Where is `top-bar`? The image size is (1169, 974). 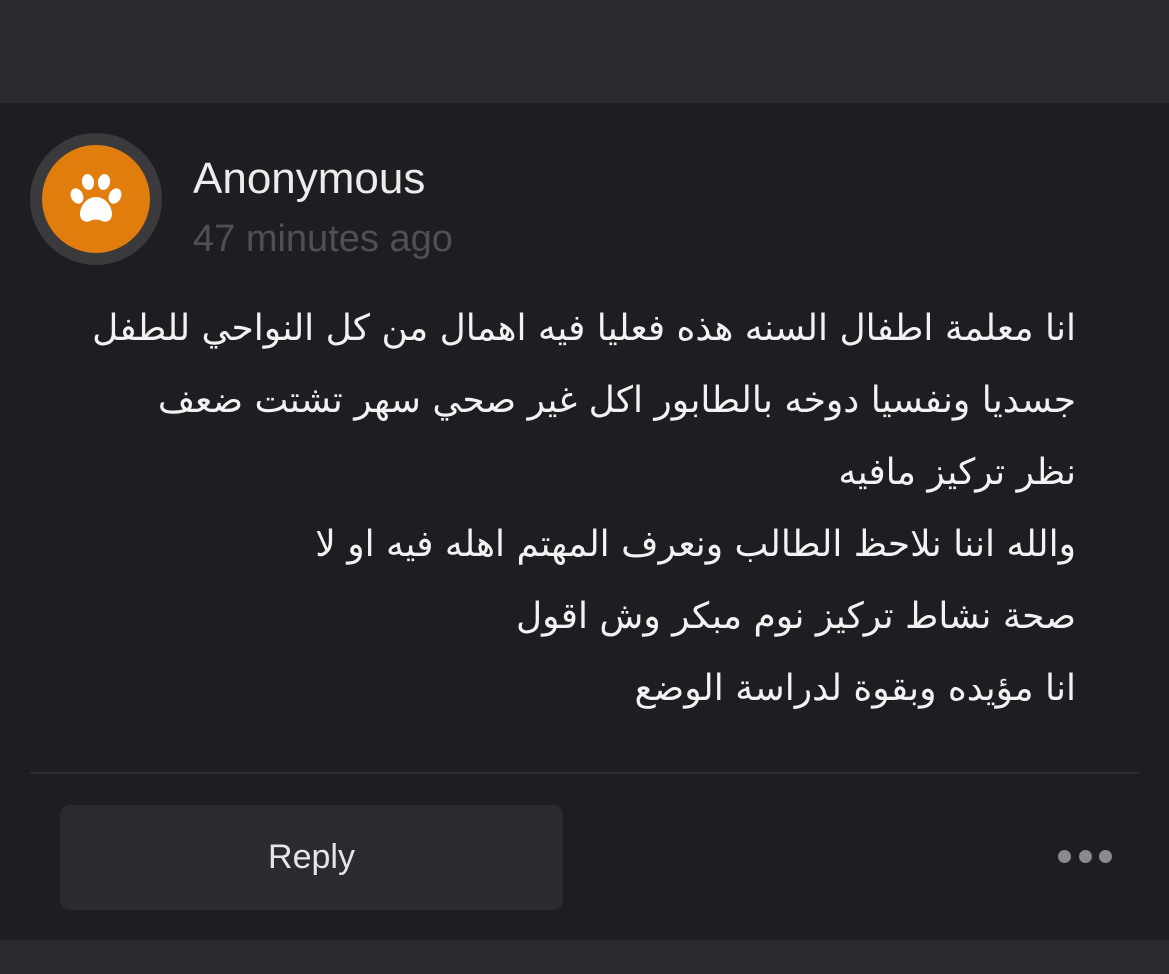
top-bar is located at coordinates (584, 51).